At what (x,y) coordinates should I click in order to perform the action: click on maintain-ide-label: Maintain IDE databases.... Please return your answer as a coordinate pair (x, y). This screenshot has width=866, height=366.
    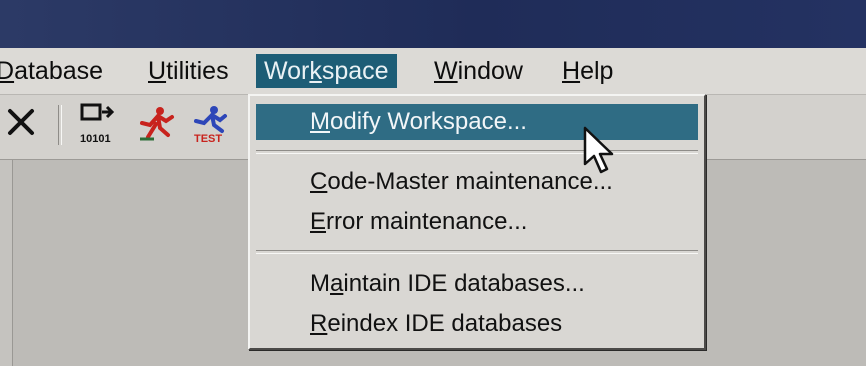
    Looking at the image, I should click on (447, 283).